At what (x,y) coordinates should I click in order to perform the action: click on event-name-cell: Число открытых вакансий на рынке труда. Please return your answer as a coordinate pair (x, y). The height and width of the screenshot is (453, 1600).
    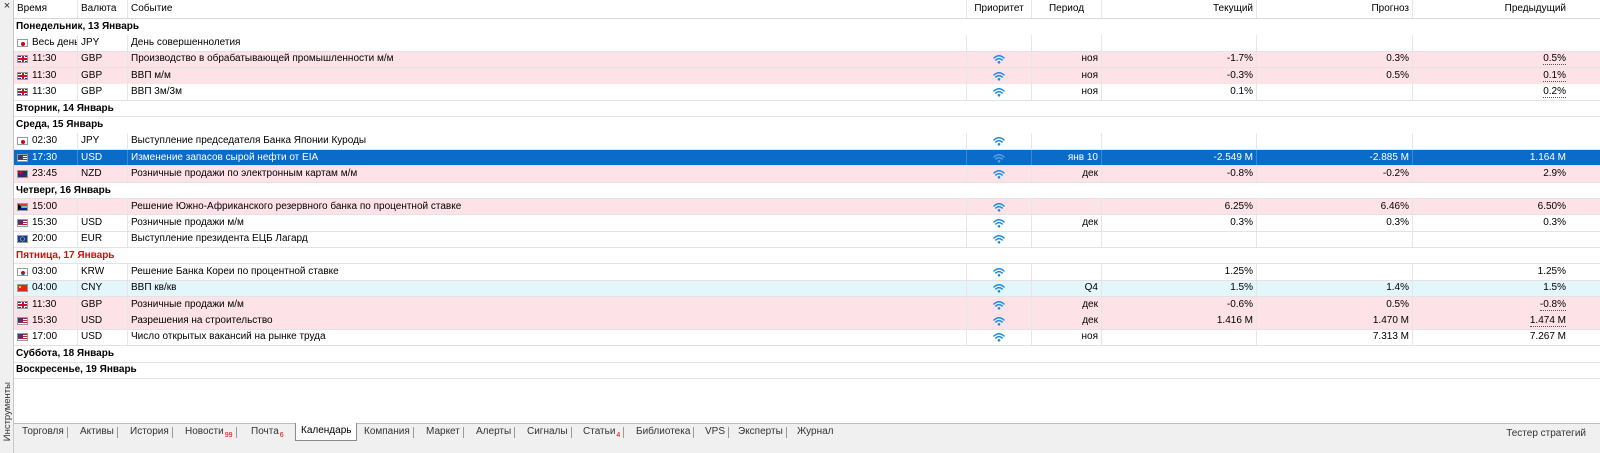
    Looking at the image, I should click on (547, 337).